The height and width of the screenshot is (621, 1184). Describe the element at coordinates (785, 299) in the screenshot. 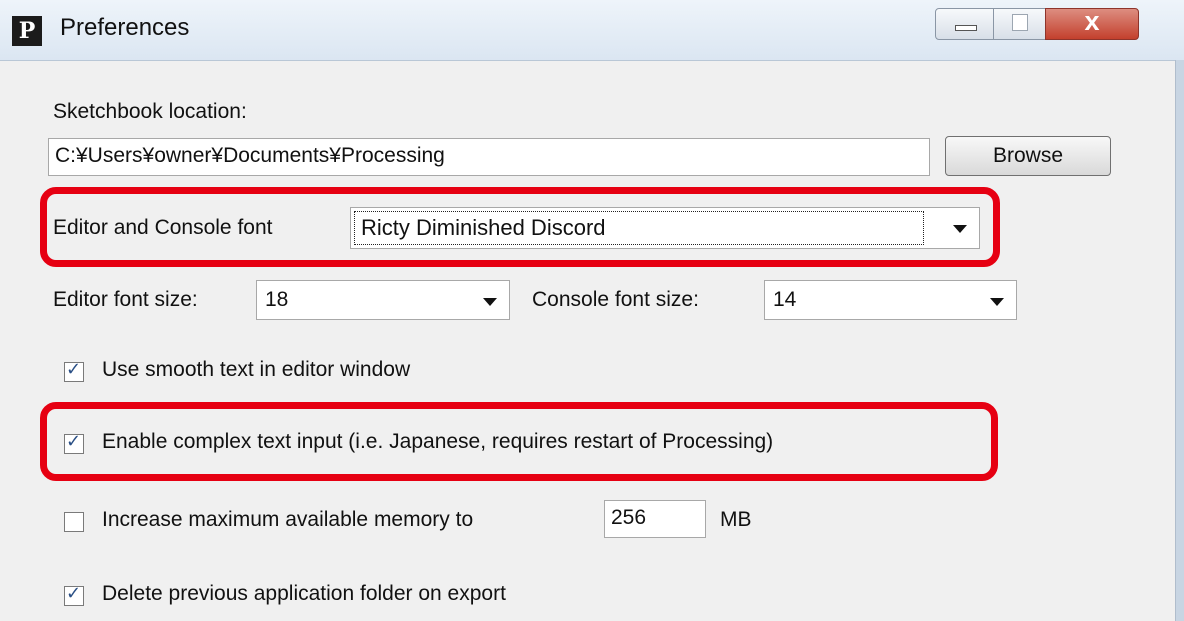

I see `console-font-size-value: 14` at that location.